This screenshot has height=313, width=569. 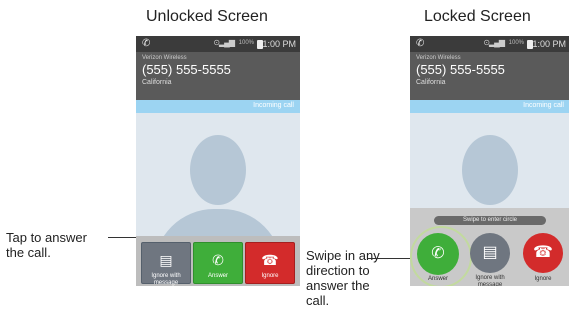 What do you see at coordinates (543, 279) in the screenshot?
I see `ignore-swipe-label: Ignore` at bounding box center [543, 279].